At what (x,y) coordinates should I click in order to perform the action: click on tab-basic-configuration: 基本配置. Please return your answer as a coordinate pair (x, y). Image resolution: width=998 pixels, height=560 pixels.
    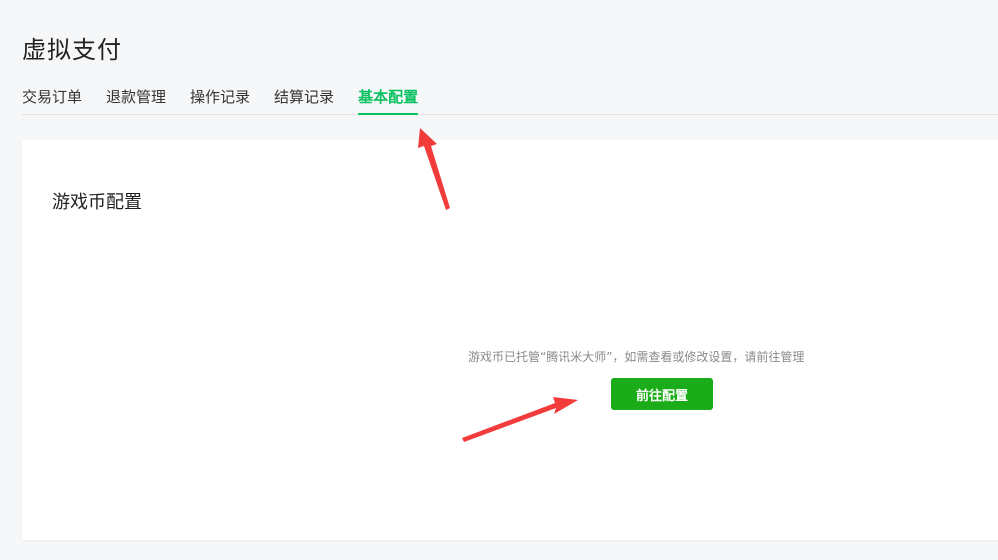
    Looking at the image, I should click on (388, 100).